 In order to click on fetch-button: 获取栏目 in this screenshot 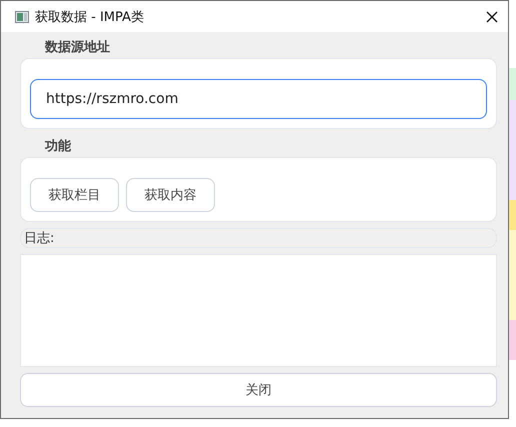, I will do `click(74, 195)`.